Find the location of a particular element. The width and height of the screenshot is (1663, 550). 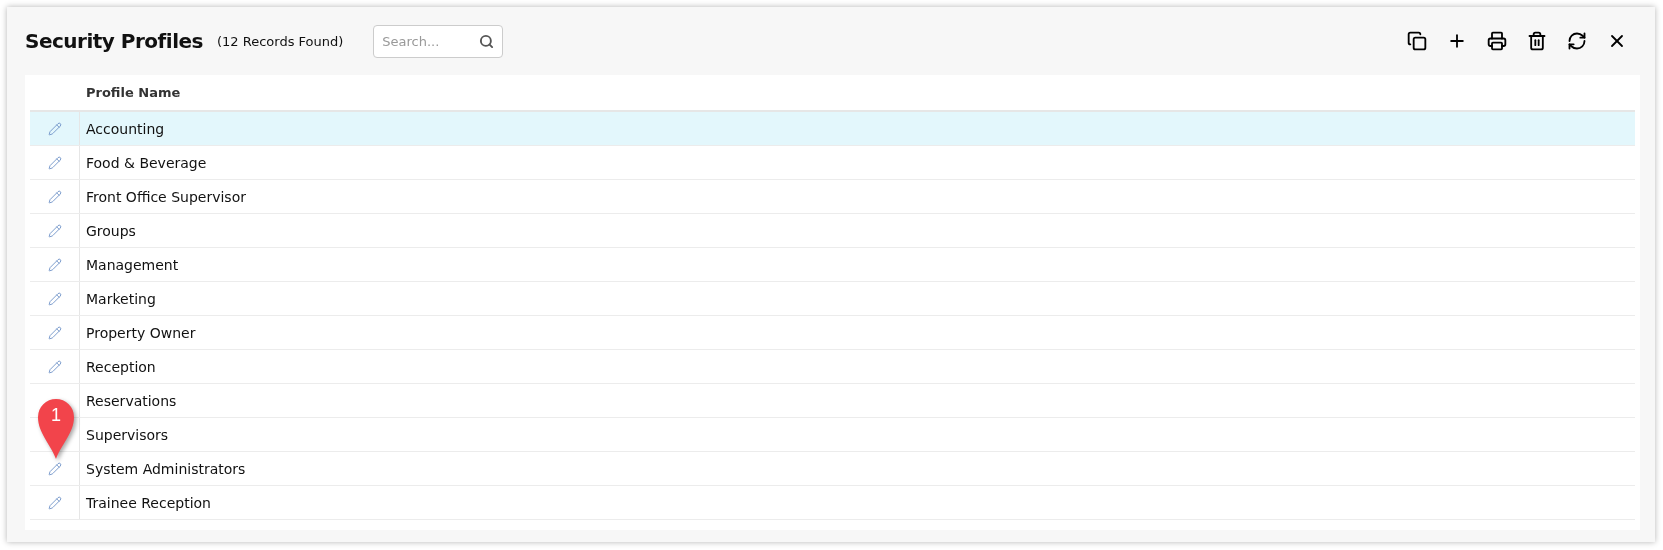

record-count: (12 Records Found) is located at coordinates (280, 41).